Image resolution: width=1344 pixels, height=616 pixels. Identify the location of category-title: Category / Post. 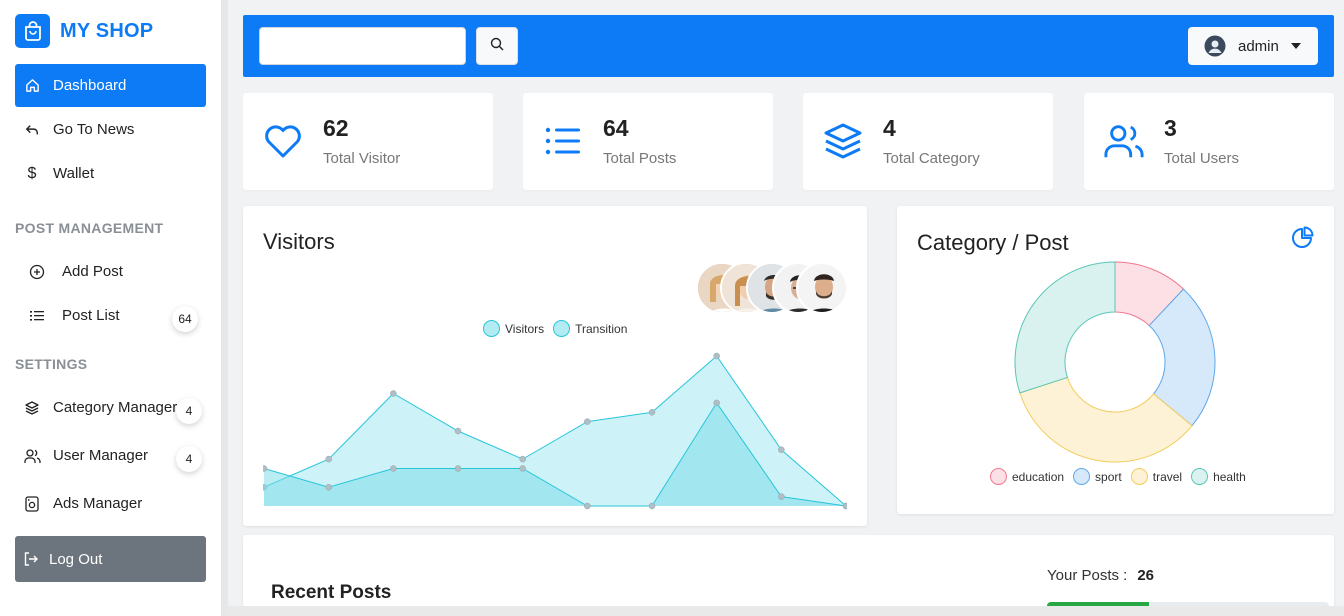
(993, 242).